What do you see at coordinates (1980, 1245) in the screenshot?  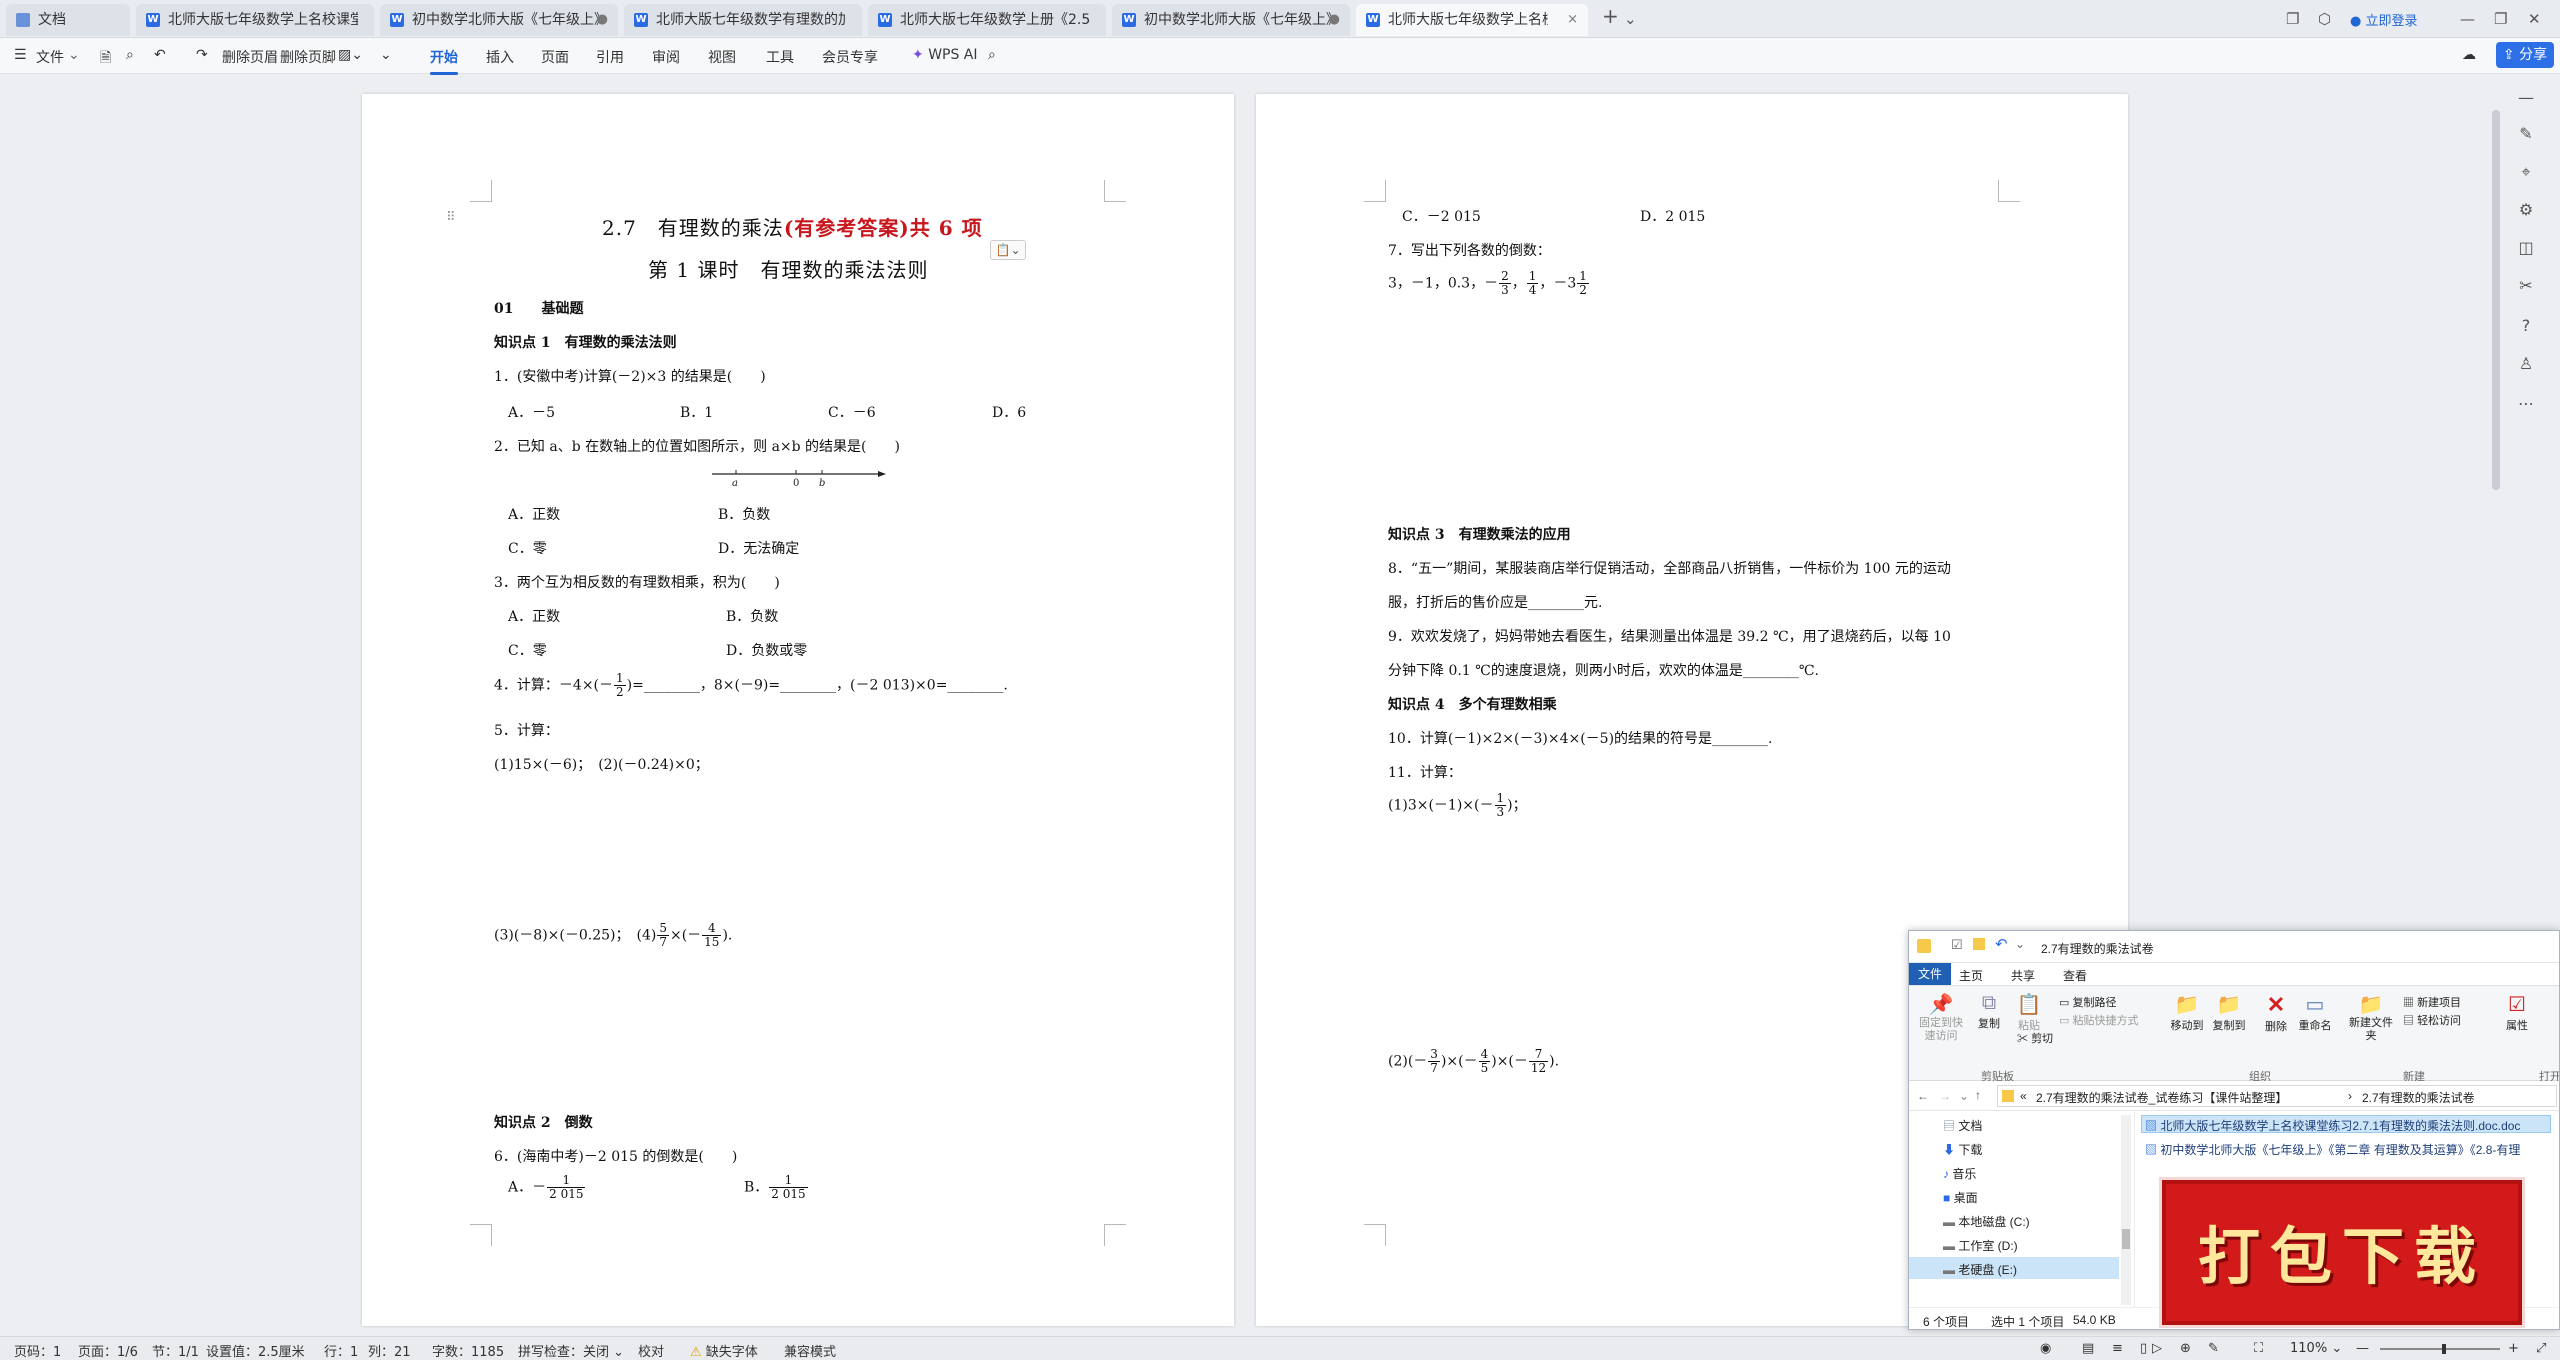 I see `nav-drive-d: ▬ 工作室 (D:)` at bounding box center [1980, 1245].